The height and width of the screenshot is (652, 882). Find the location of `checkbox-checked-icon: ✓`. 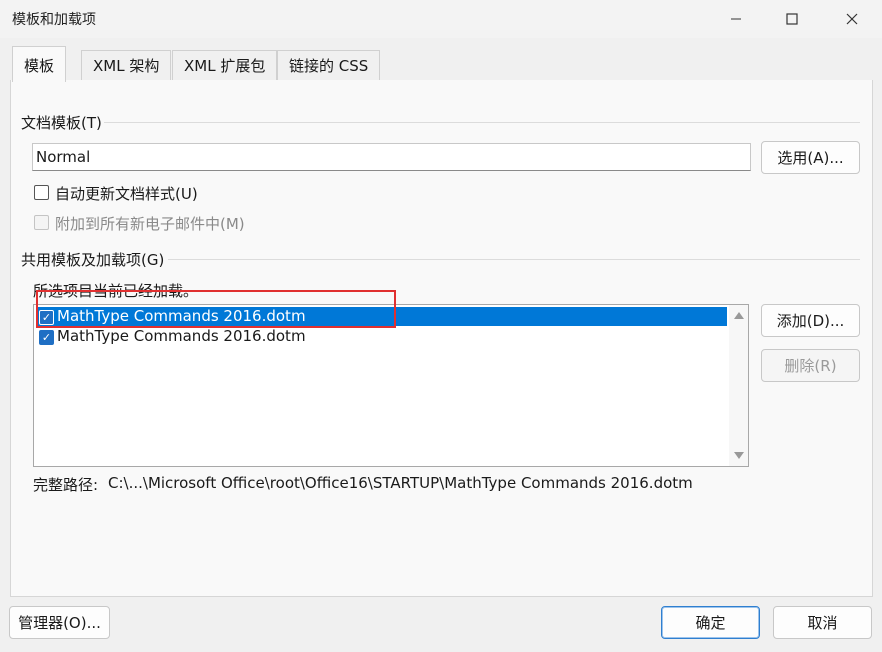

checkbox-checked-icon: ✓ is located at coordinates (46, 337).